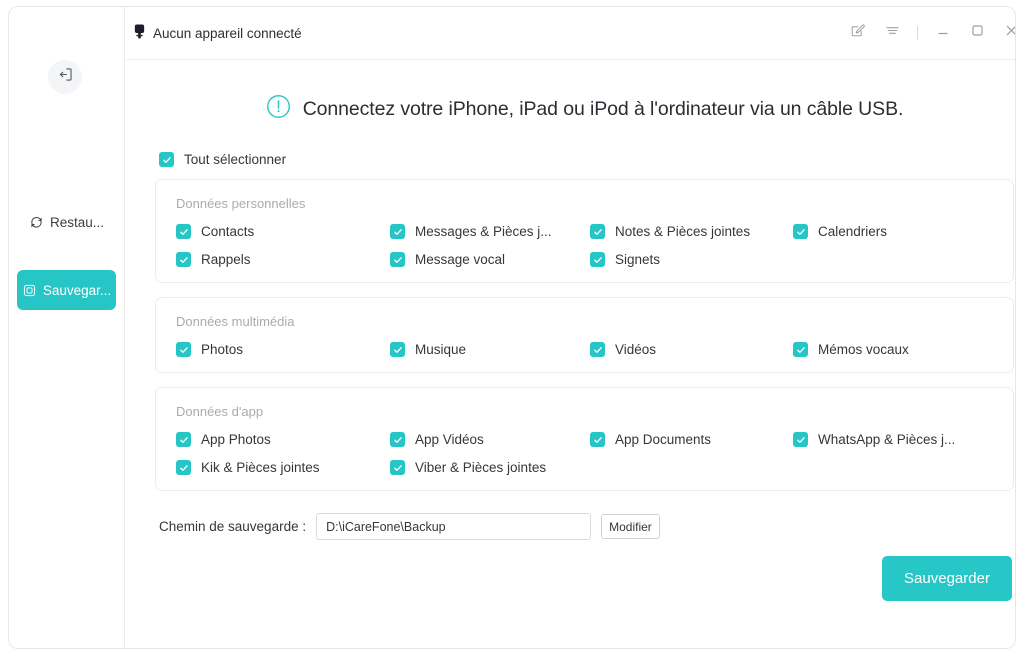 This screenshot has width=1024, height=655. Describe the element at coordinates (636, 349) in the screenshot. I see `checkbox-label: Vidéos` at that location.